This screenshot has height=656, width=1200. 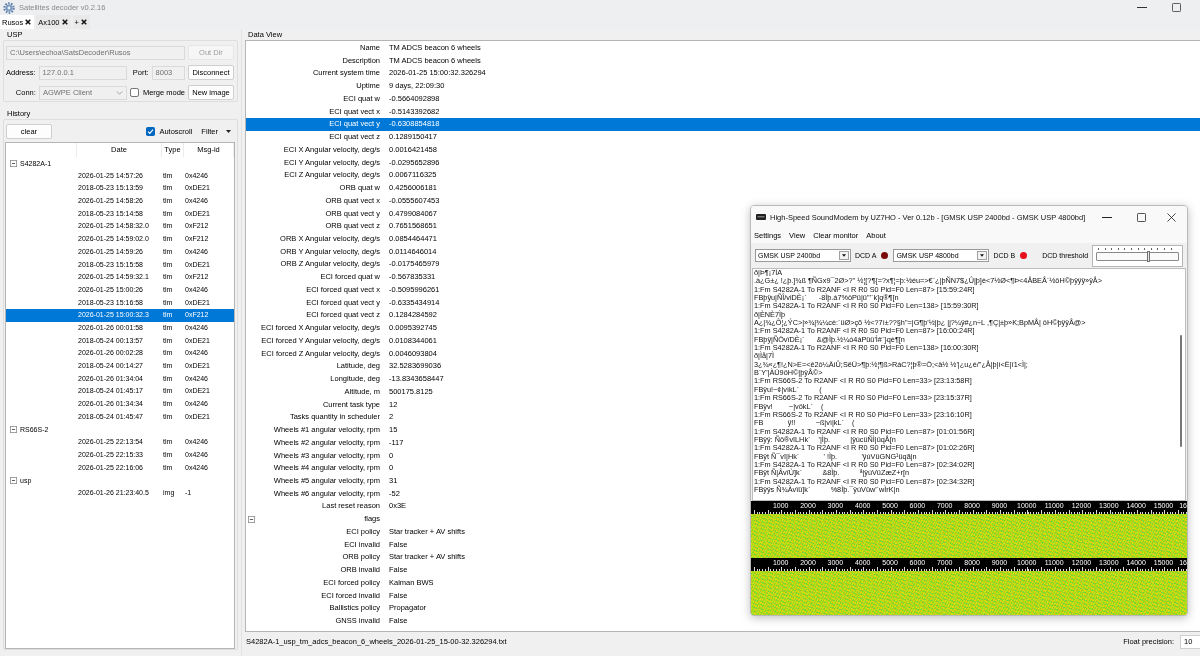 I want to click on threshold-slider, so click(x=1138, y=255).